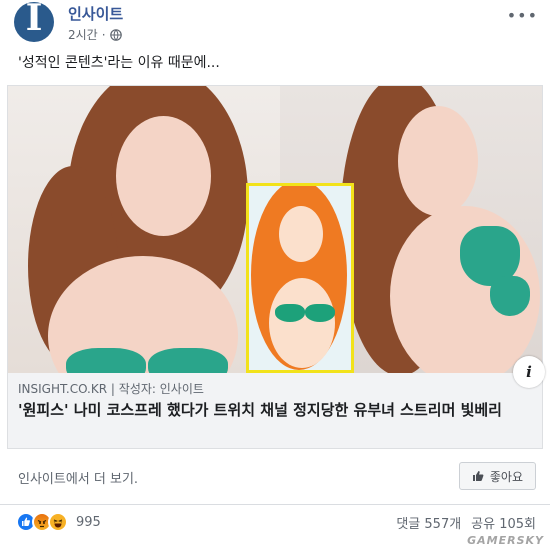 The height and width of the screenshot is (550, 550). Describe the element at coordinates (522, 15) in the screenshot. I see `more-icon: •••` at that location.